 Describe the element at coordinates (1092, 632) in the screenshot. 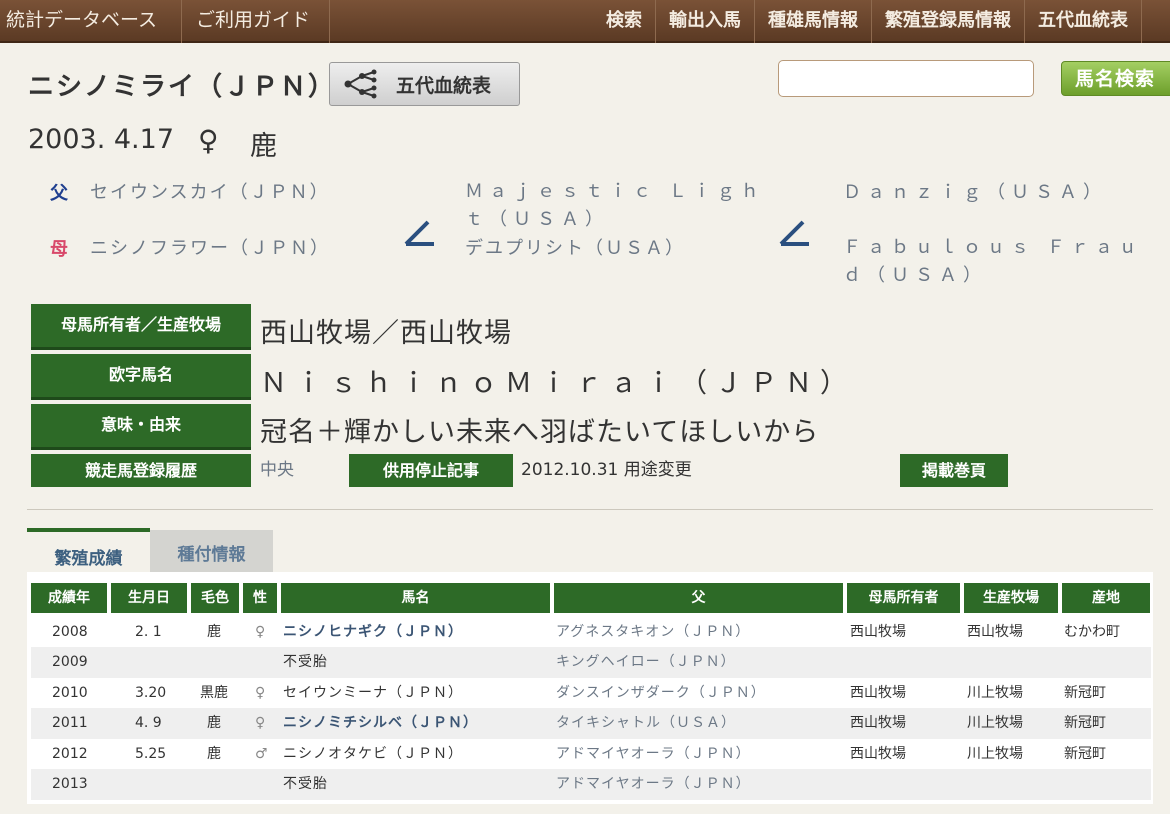

I see `cell-place: むかわ町` at that location.